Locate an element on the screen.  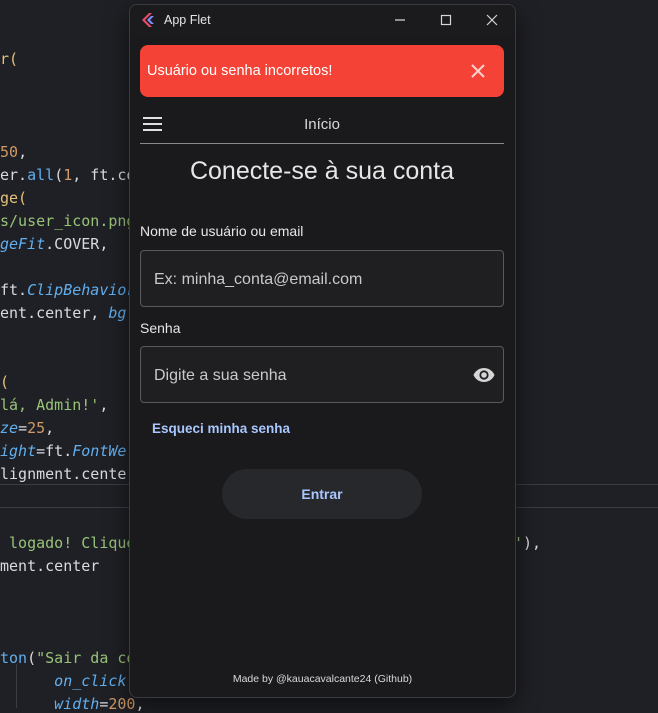
code-line: ight=ft.FontWe is located at coordinates (63, 451).